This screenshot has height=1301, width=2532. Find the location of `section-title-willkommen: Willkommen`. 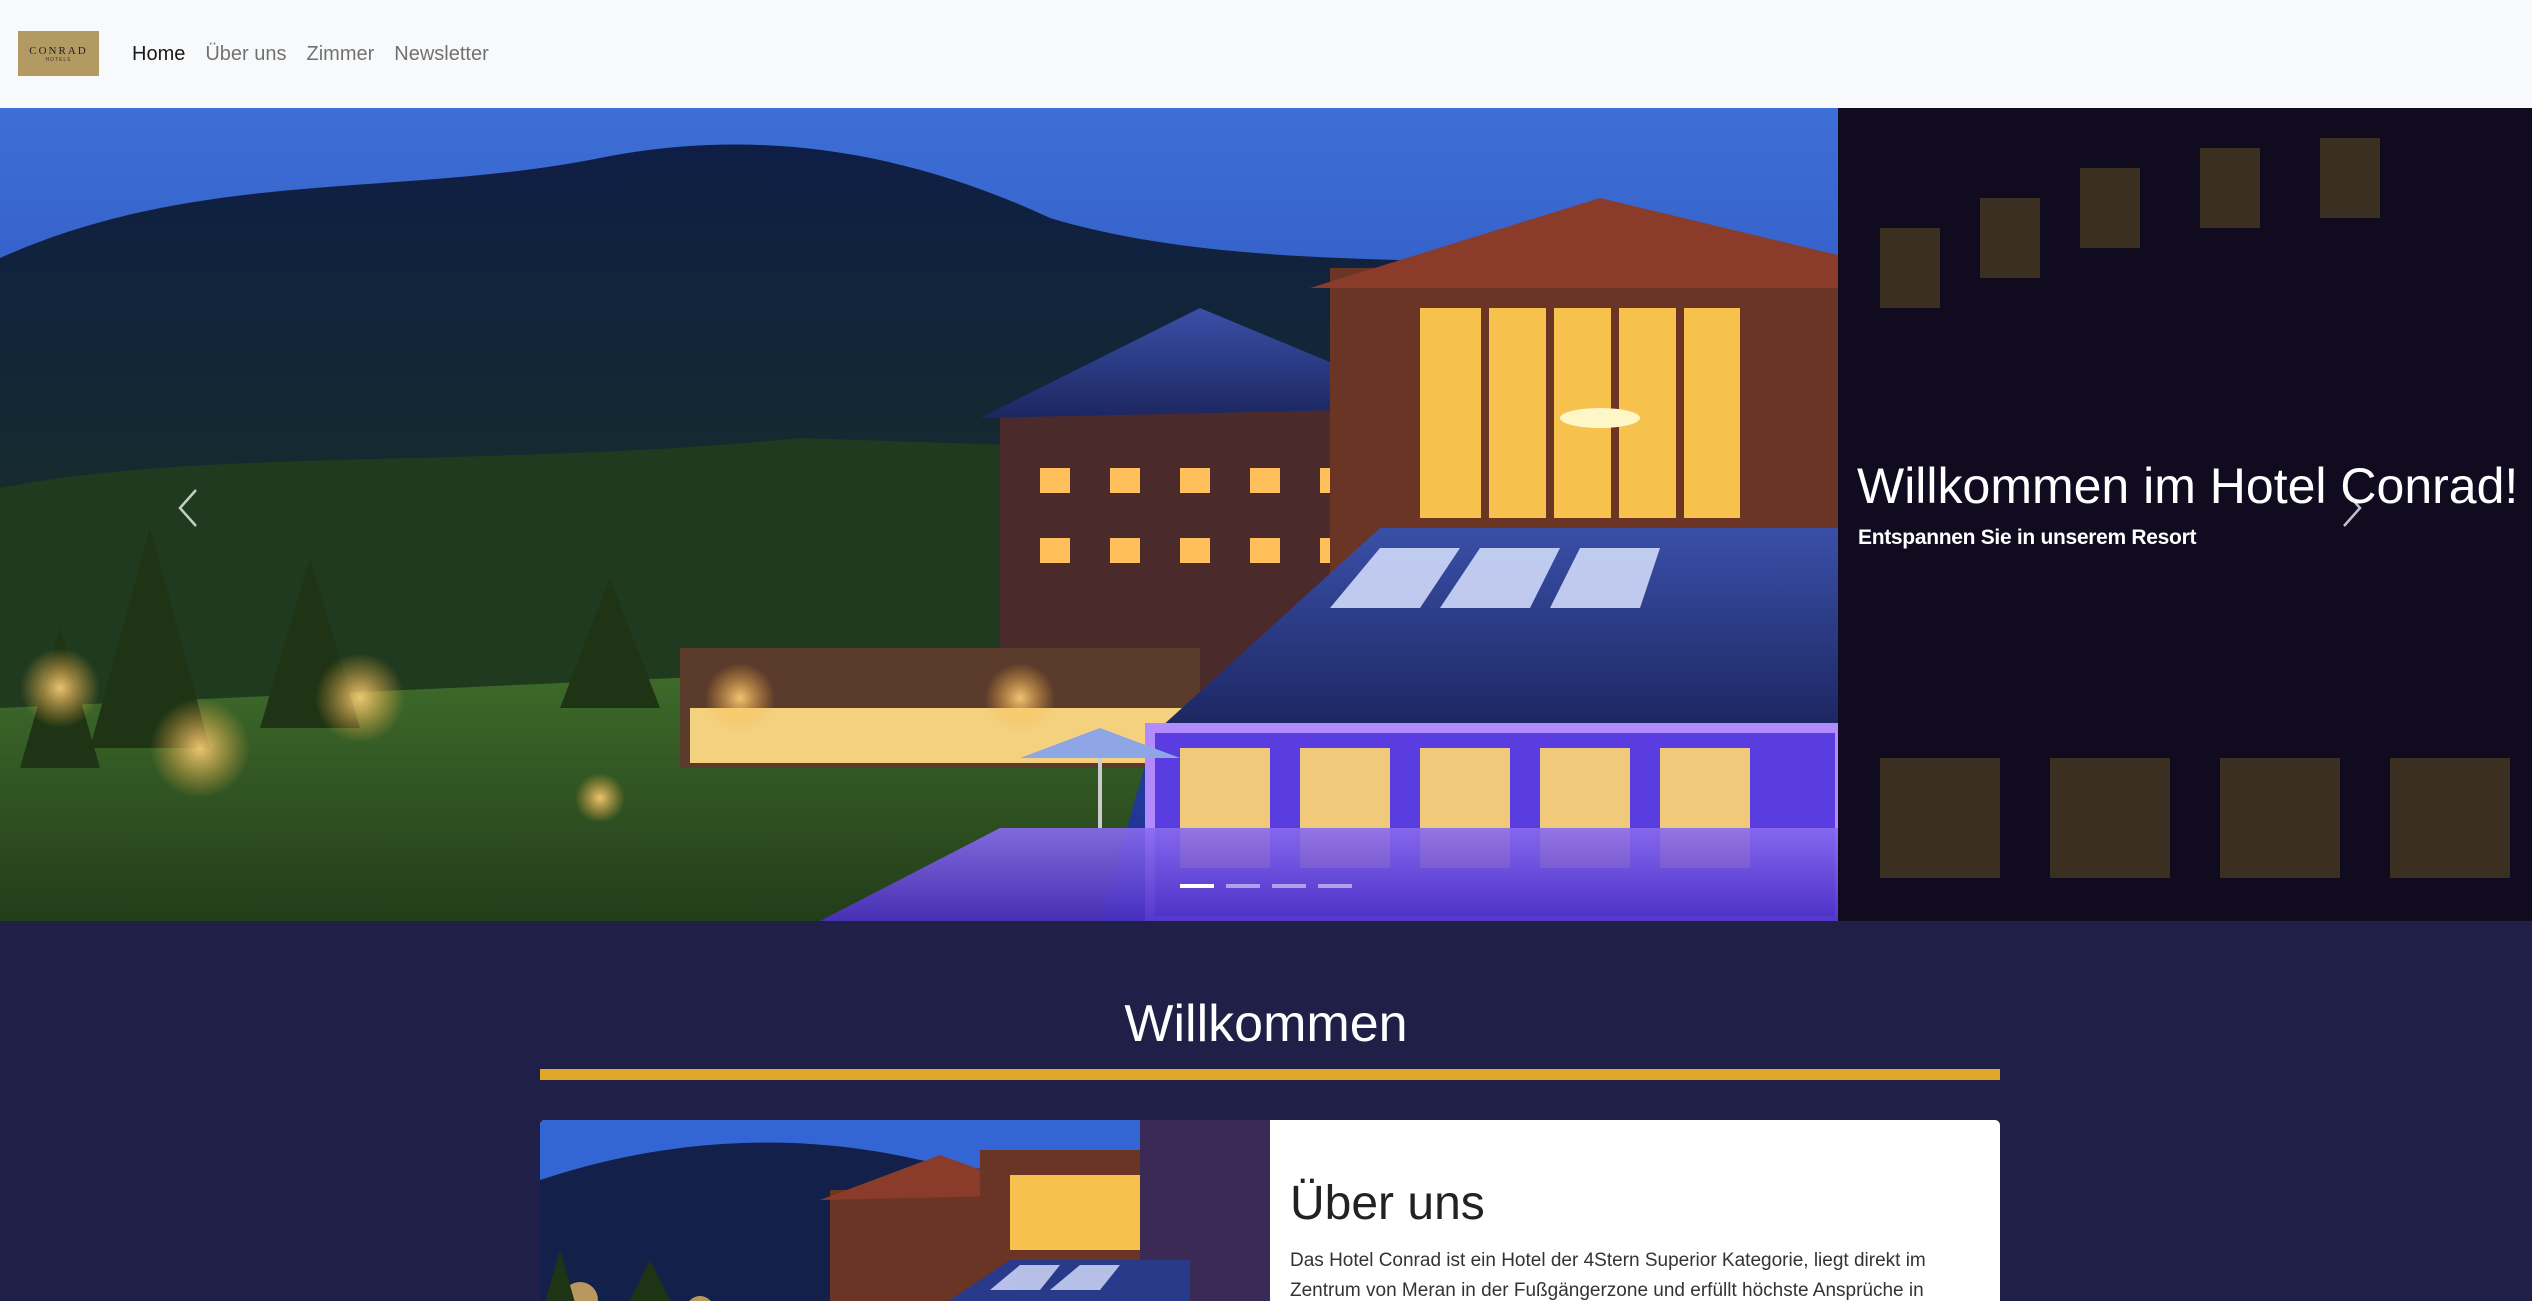

section-title-willkommen: Willkommen is located at coordinates (1266, 1024).